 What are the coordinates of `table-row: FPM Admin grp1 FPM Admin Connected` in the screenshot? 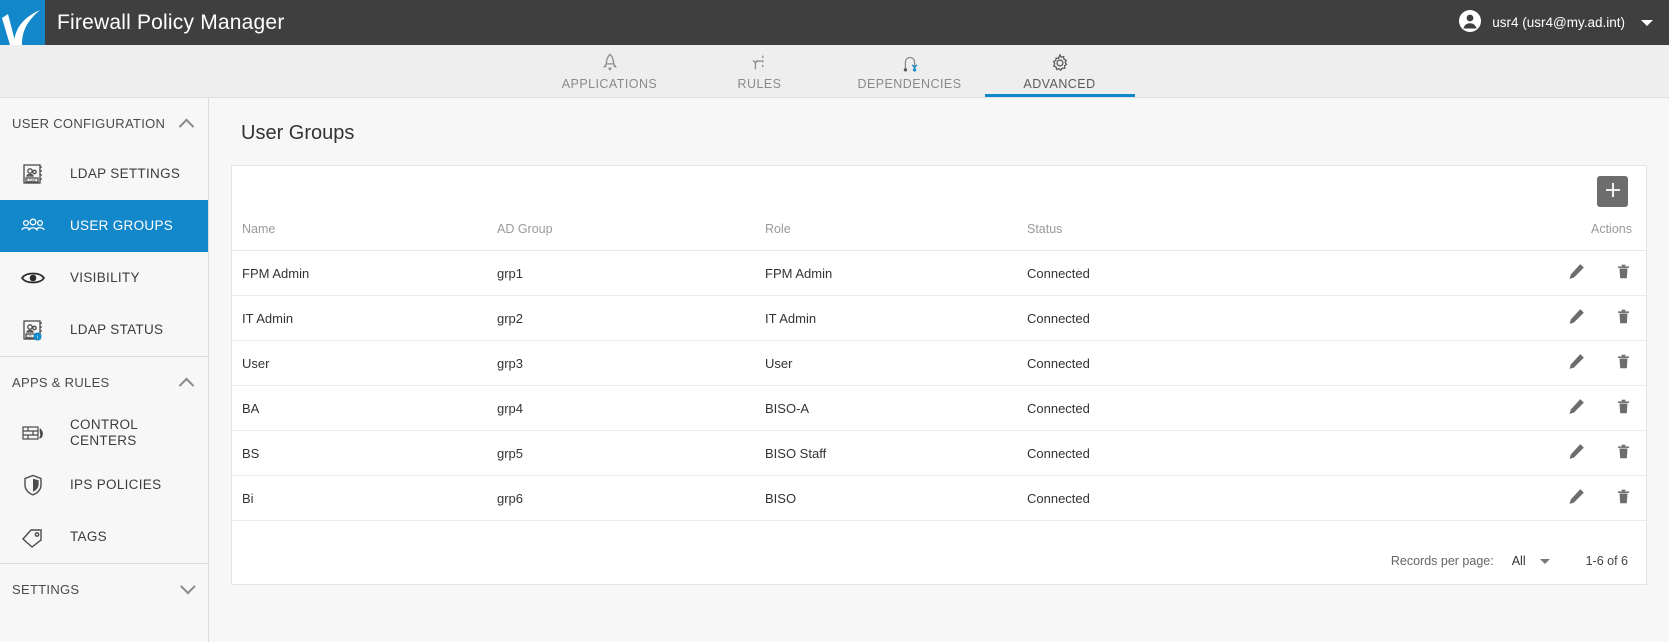 It's located at (939, 273).